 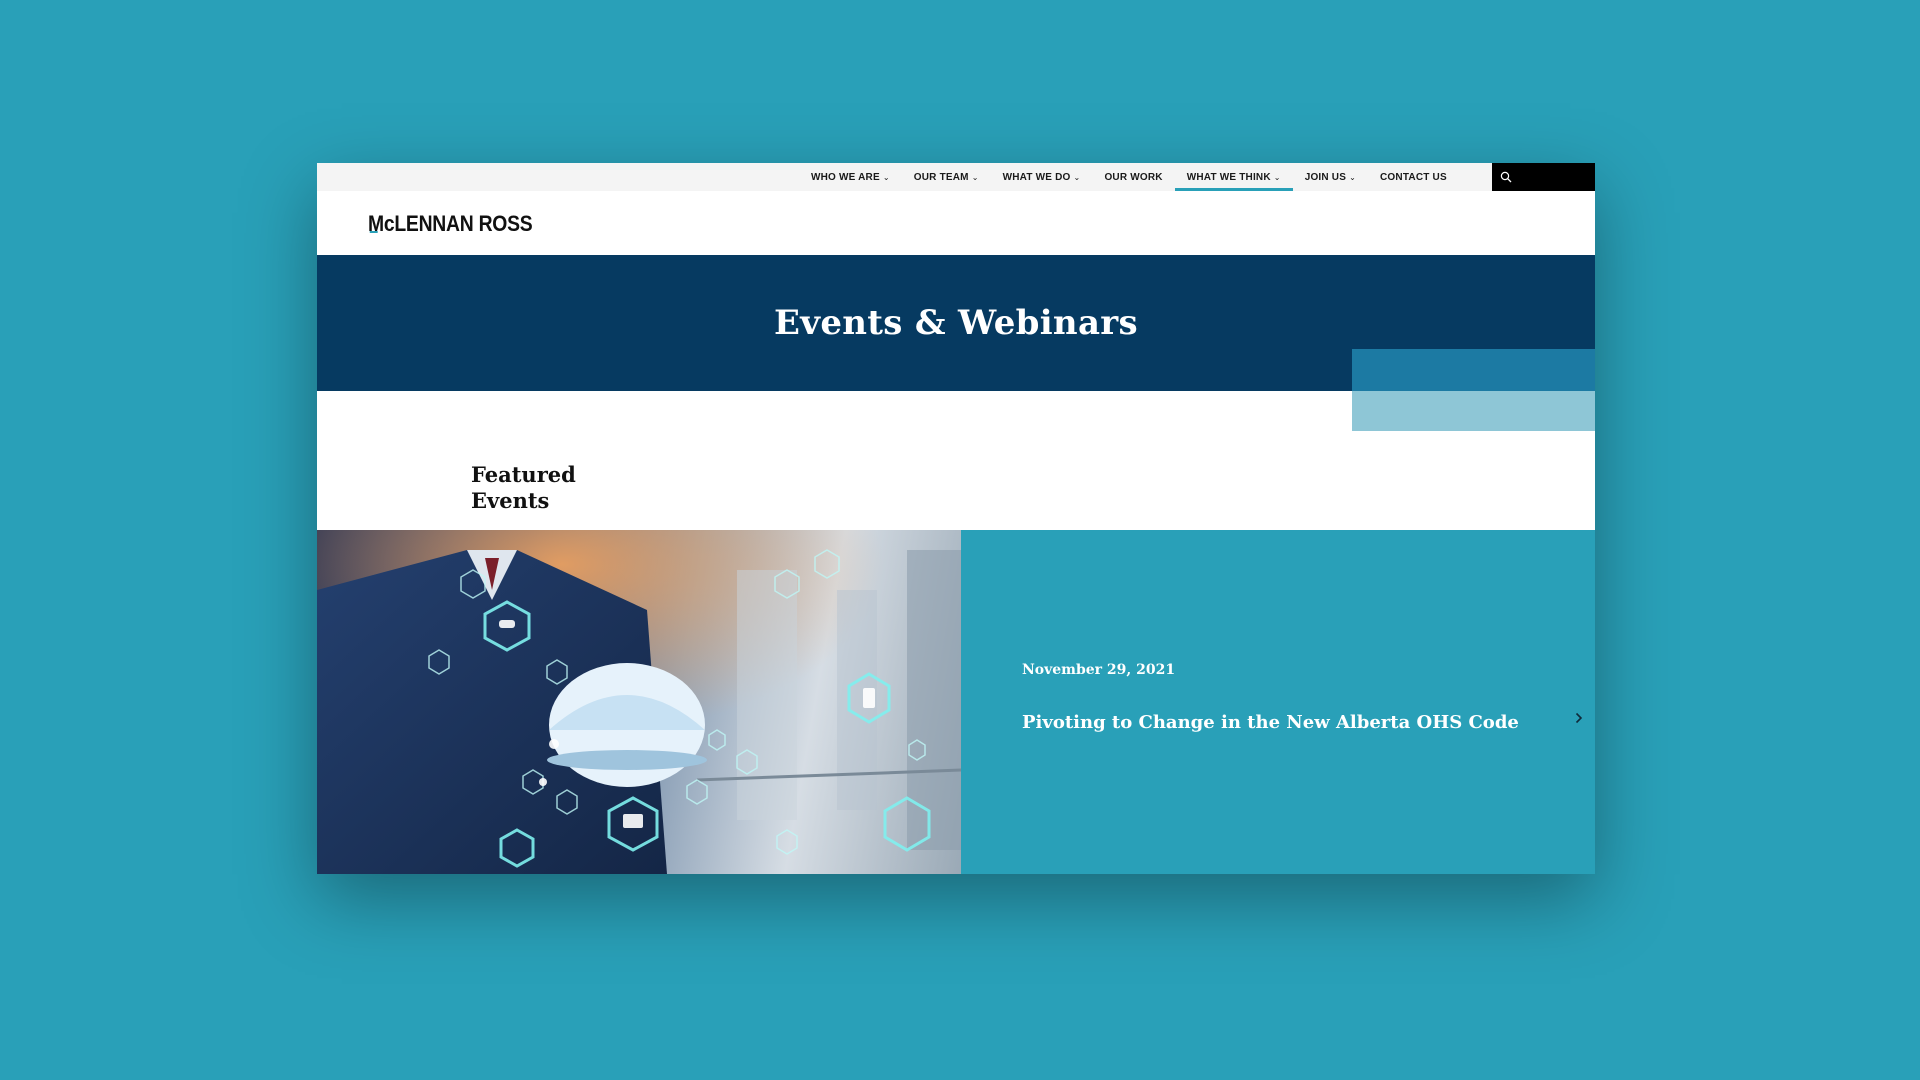 What do you see at coordinates (1473, 411) in the screenshot?
I see `decorative-block-light` at bounding box center [1473, 411].